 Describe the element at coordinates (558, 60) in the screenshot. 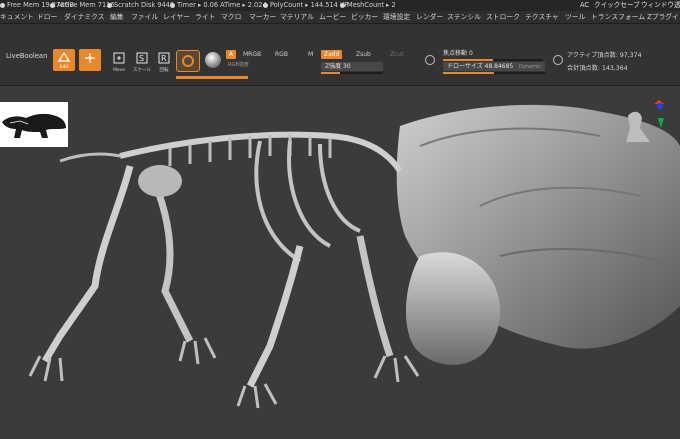

I see `active-points-icon` at that location.